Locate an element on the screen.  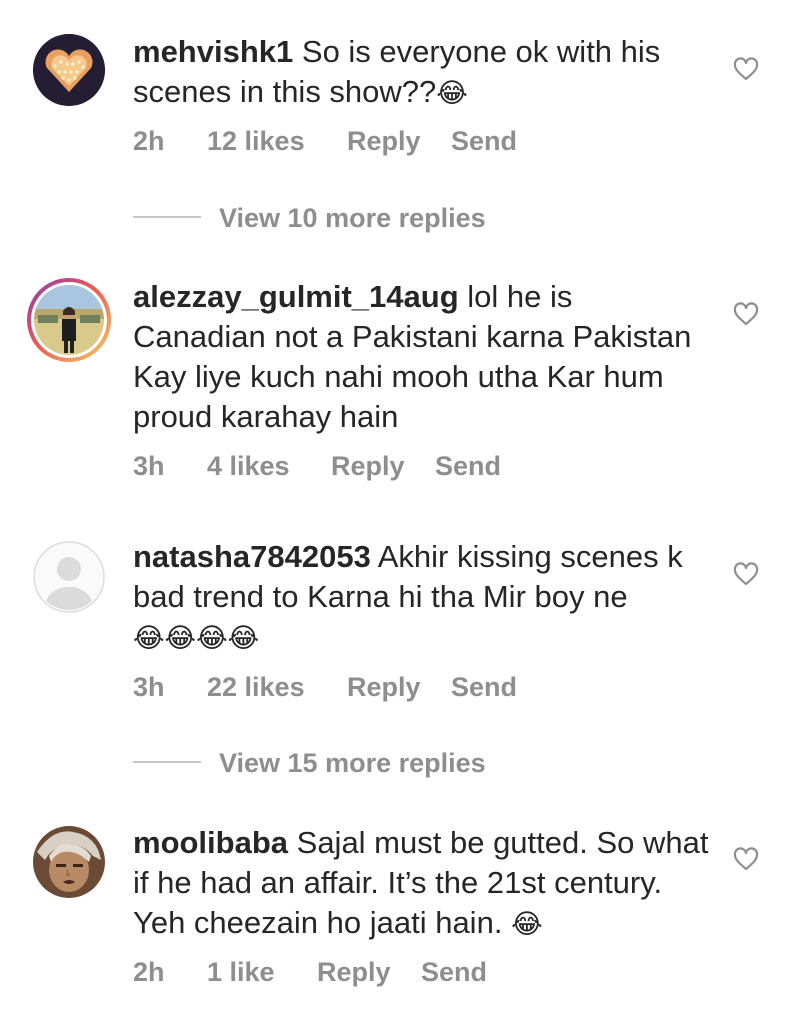
view-replies-button: View 15 more replies is located at coordinates (309, 763).